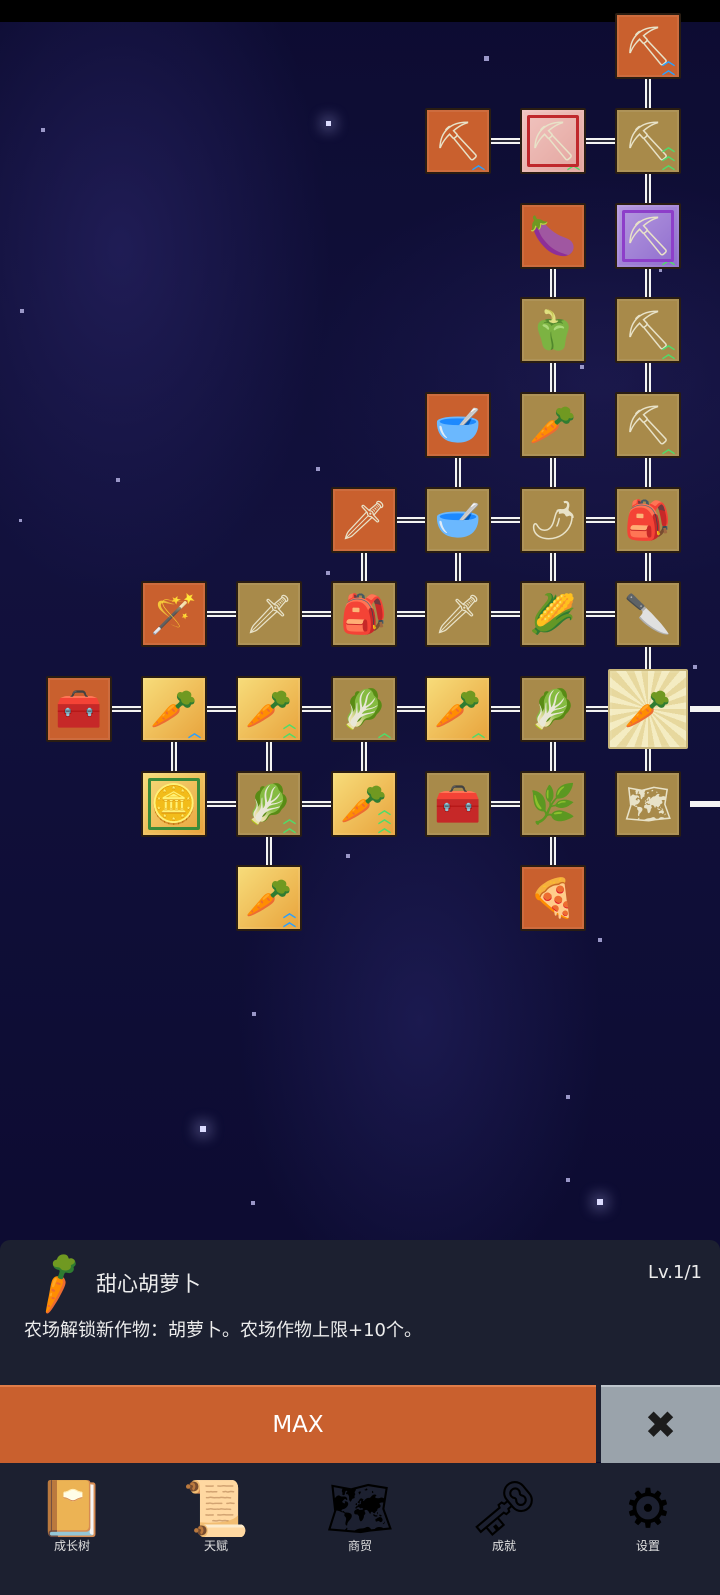 Image resolution: width=720 pixels, height=1595 pixels. I want to click on tab-trade: 🗺 商贸, so click(360, 1529).